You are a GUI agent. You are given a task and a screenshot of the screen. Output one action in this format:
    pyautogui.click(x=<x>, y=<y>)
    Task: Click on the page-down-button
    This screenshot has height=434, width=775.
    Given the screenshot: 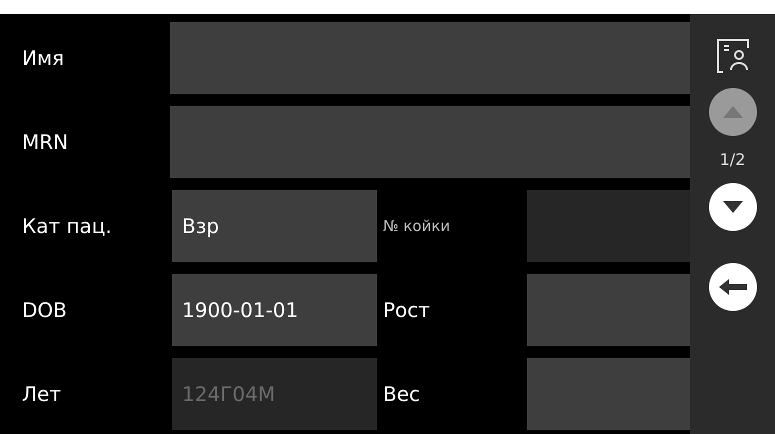 What is the action you would take?
    pyautogui.click(x=732, y=207)
    